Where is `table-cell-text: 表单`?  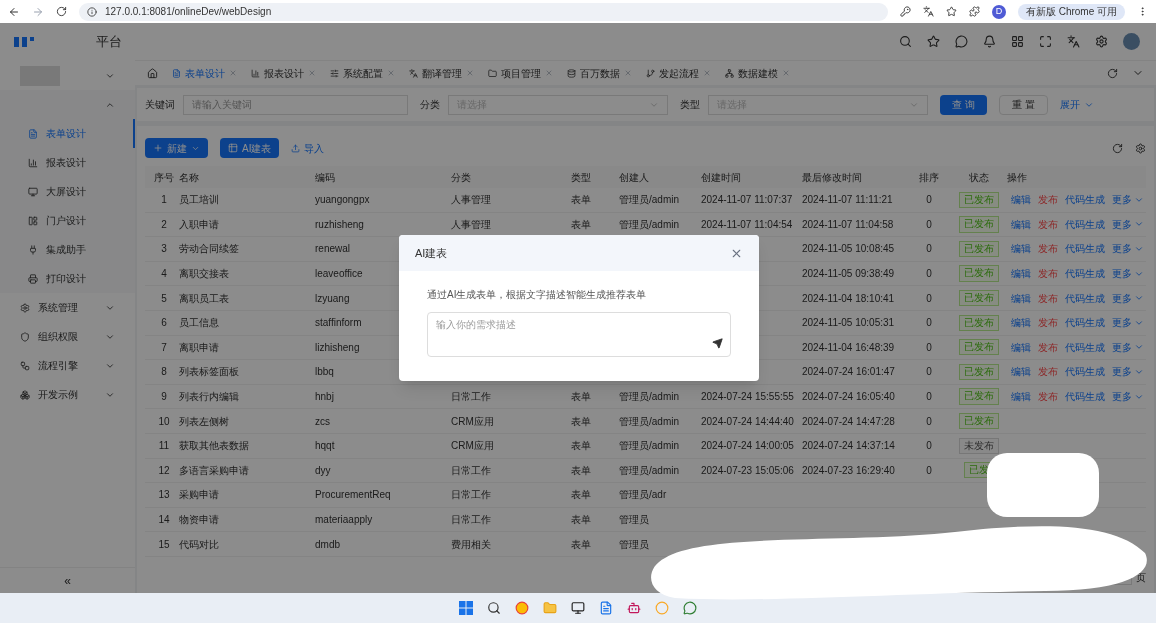 table-cell-text: 表单 is located at coordinates (581, 544).